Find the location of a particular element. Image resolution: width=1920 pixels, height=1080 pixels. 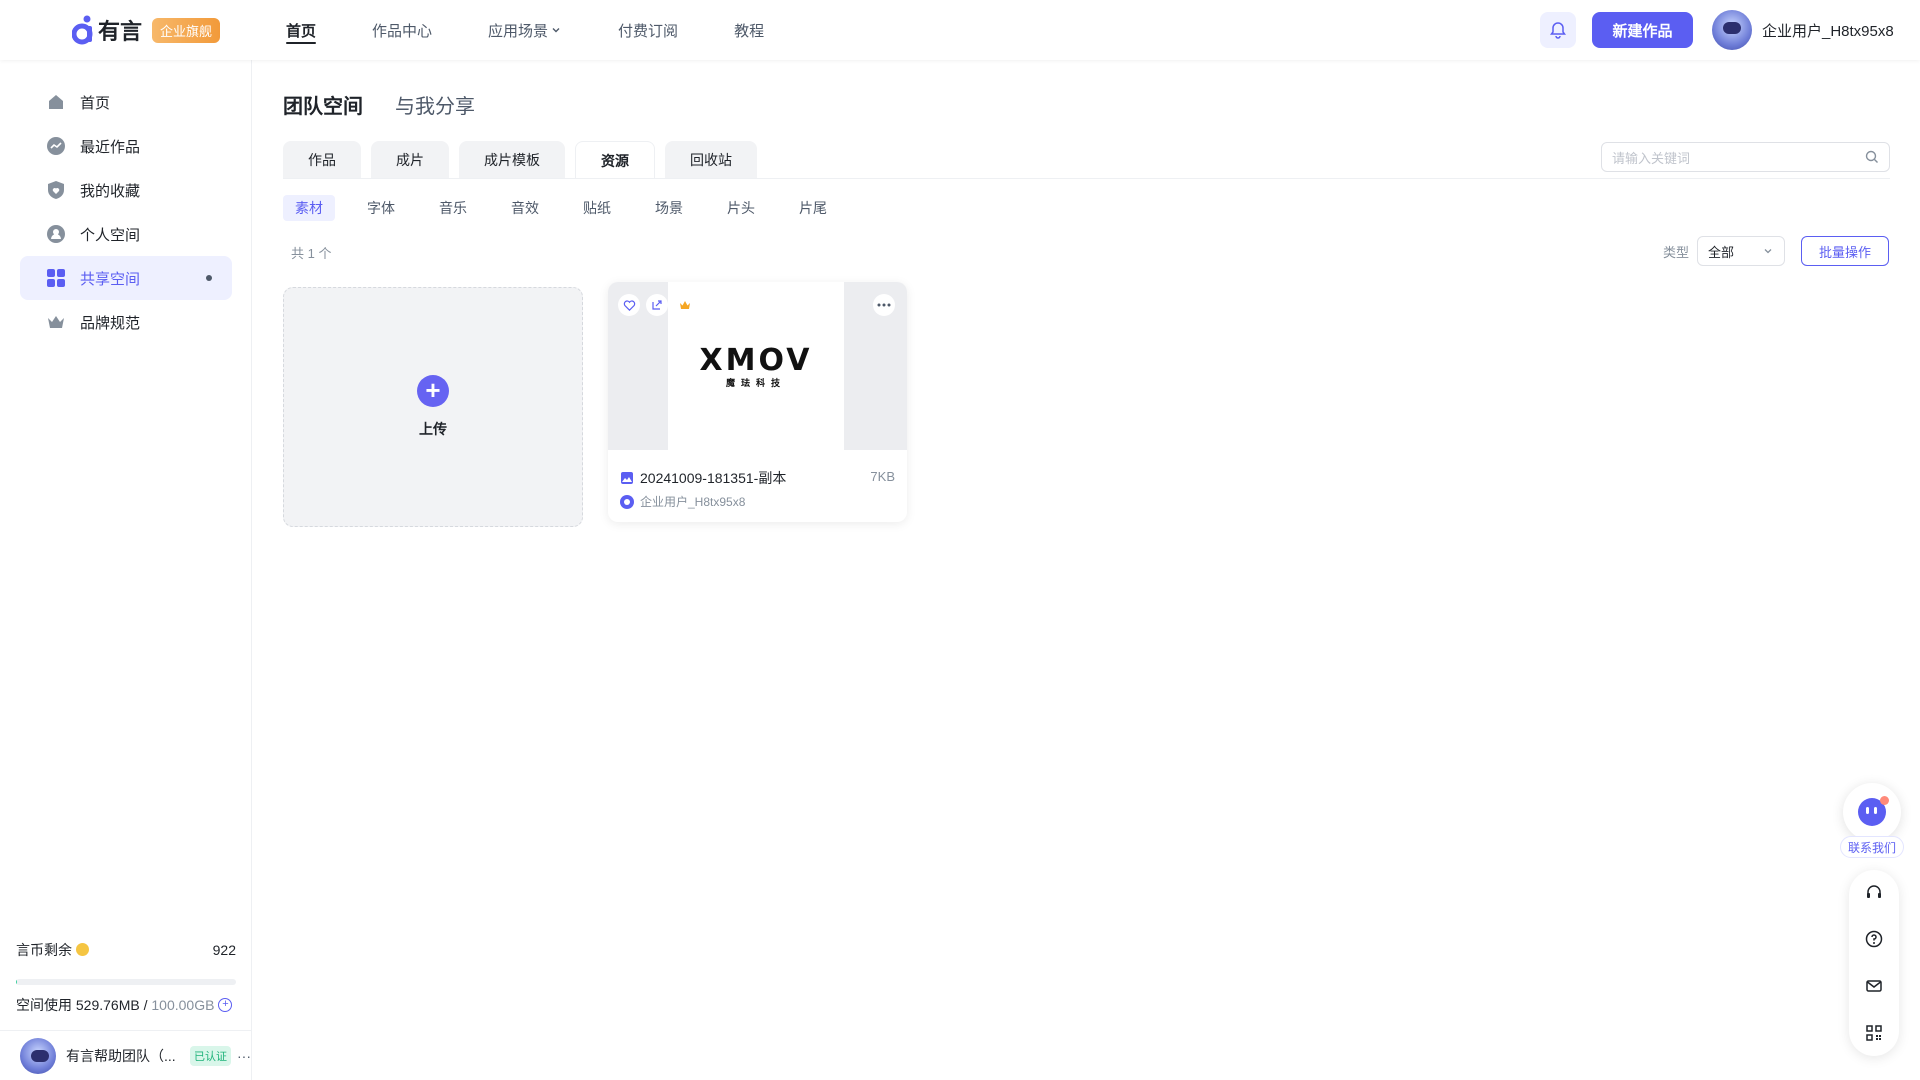

bell-icon is located at coordinates (1558, 30).